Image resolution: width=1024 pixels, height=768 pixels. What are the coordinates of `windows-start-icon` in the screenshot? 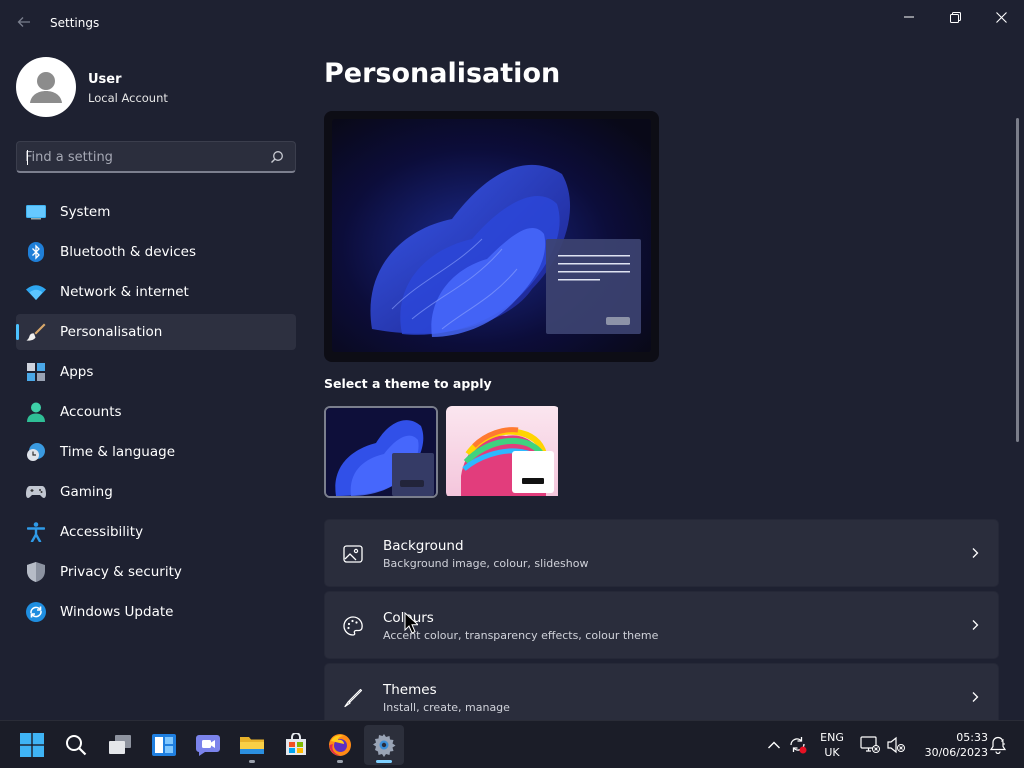 It's located at (32, 745).